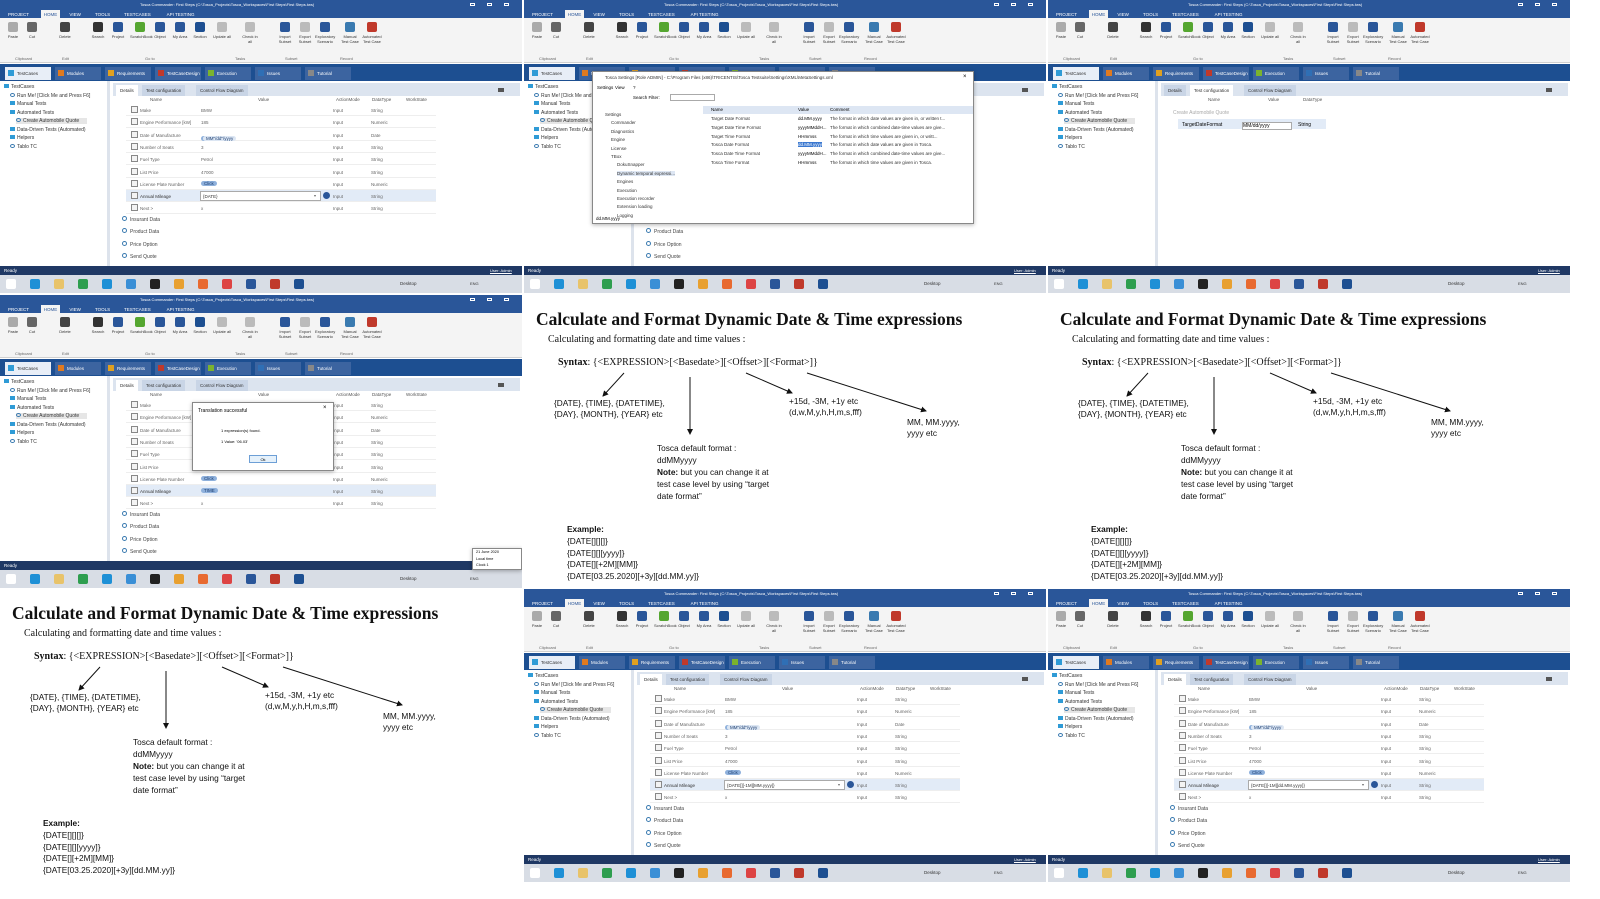 The width and height of the screenshot is (1600, 899). Describe the element at coordinates (155, 579) in the screenshot. I see `obs-icon` at that location.